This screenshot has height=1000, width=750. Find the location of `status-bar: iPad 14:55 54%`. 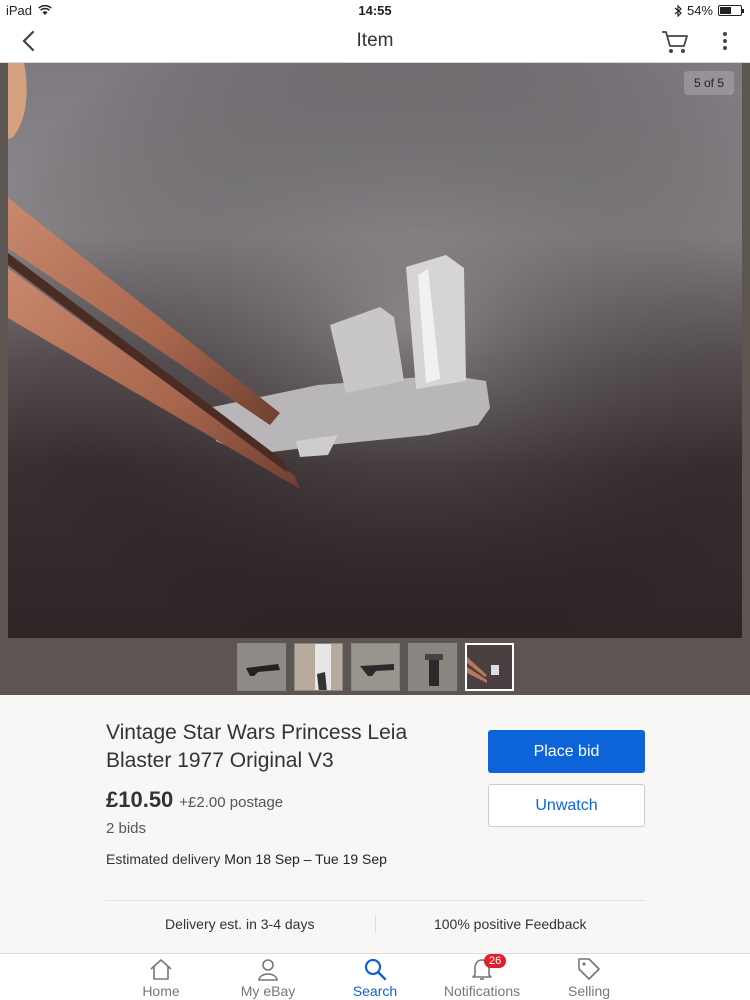

status-bar: iPad 14:55 54% is located at coordinates (375, 10).